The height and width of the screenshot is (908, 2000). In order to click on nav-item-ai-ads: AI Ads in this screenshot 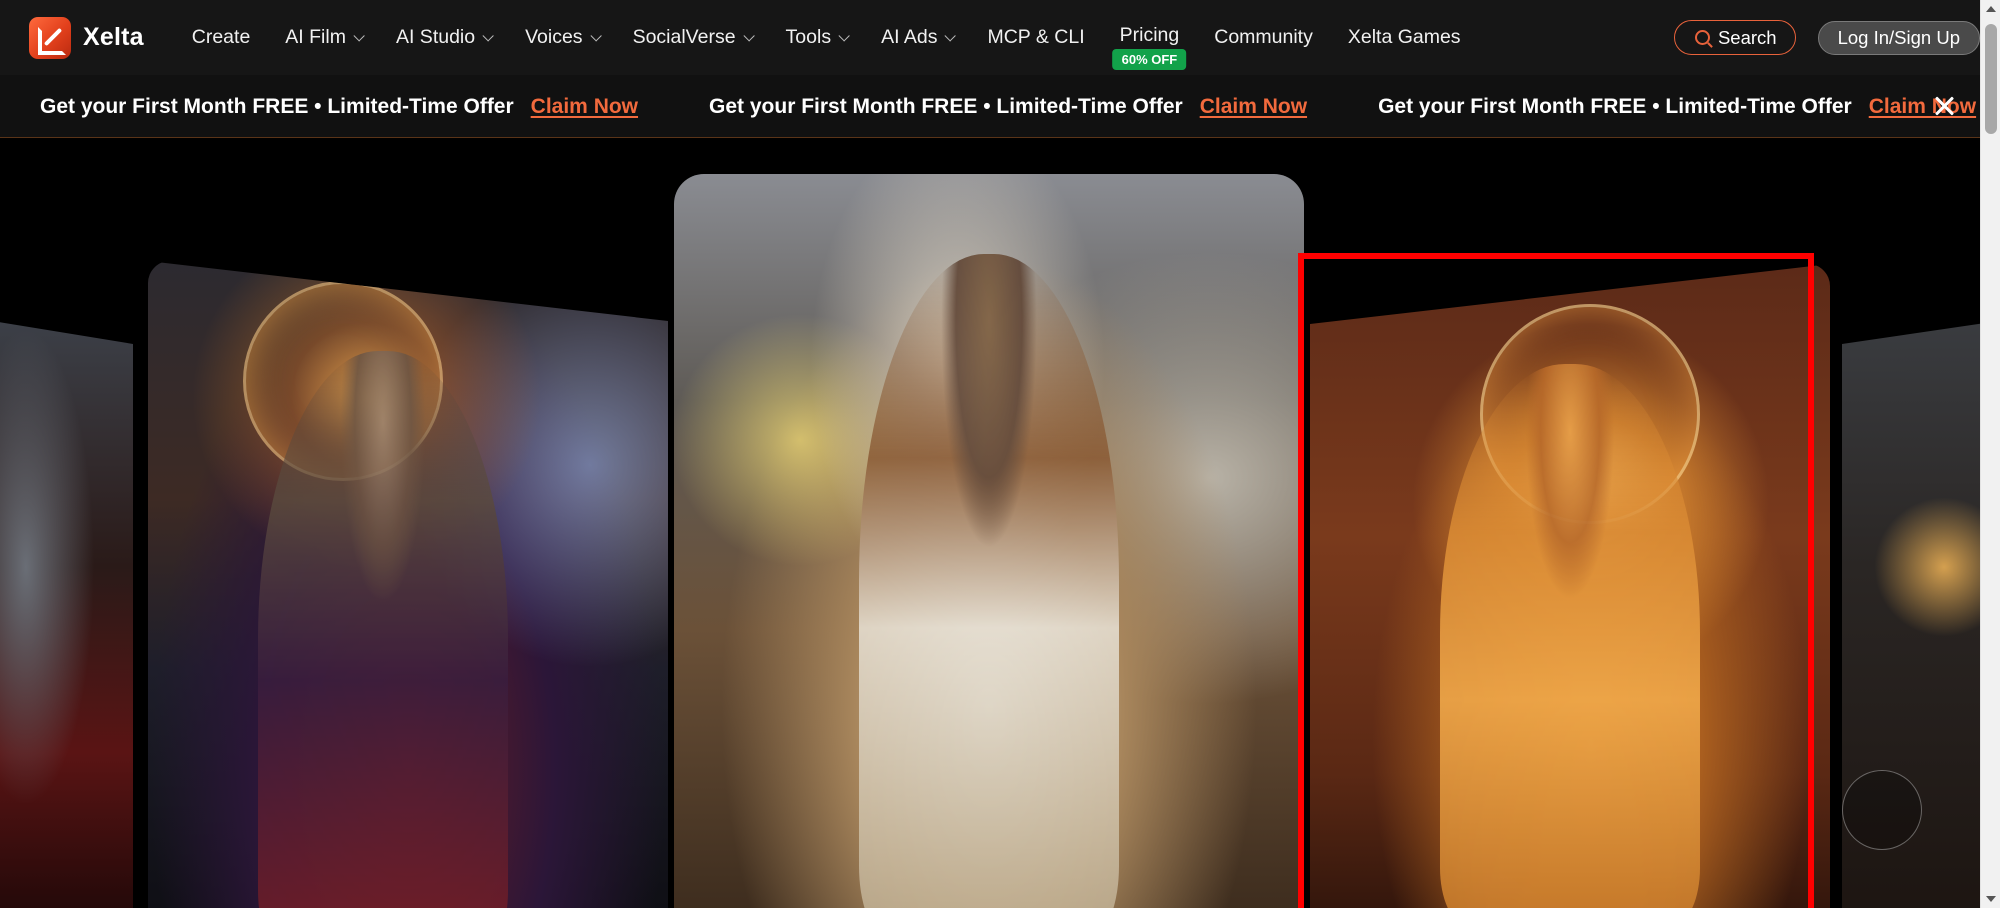, I will do `click(919, 37)`.